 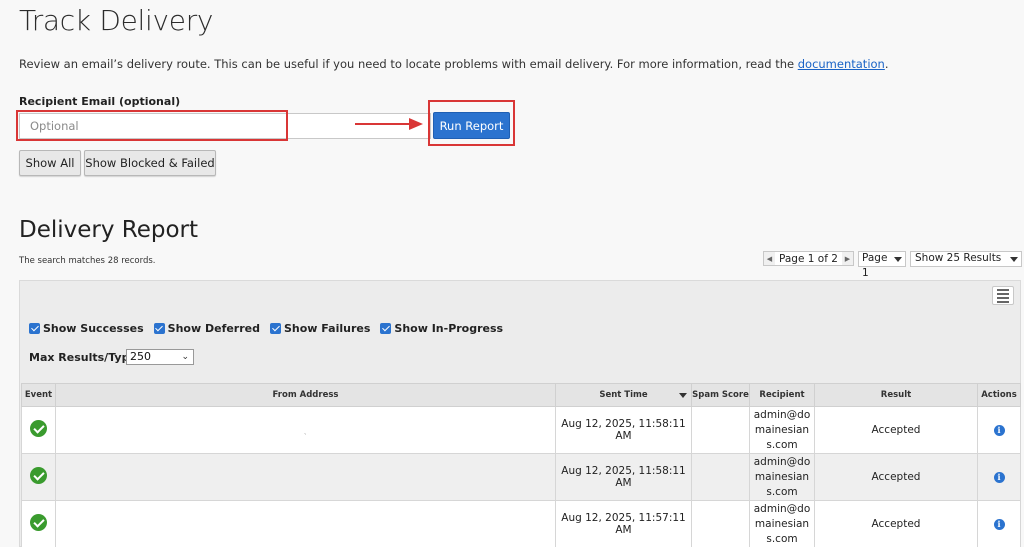 I want to click on match-count-text: The search matches 28 records., so click(x=87, y=261).